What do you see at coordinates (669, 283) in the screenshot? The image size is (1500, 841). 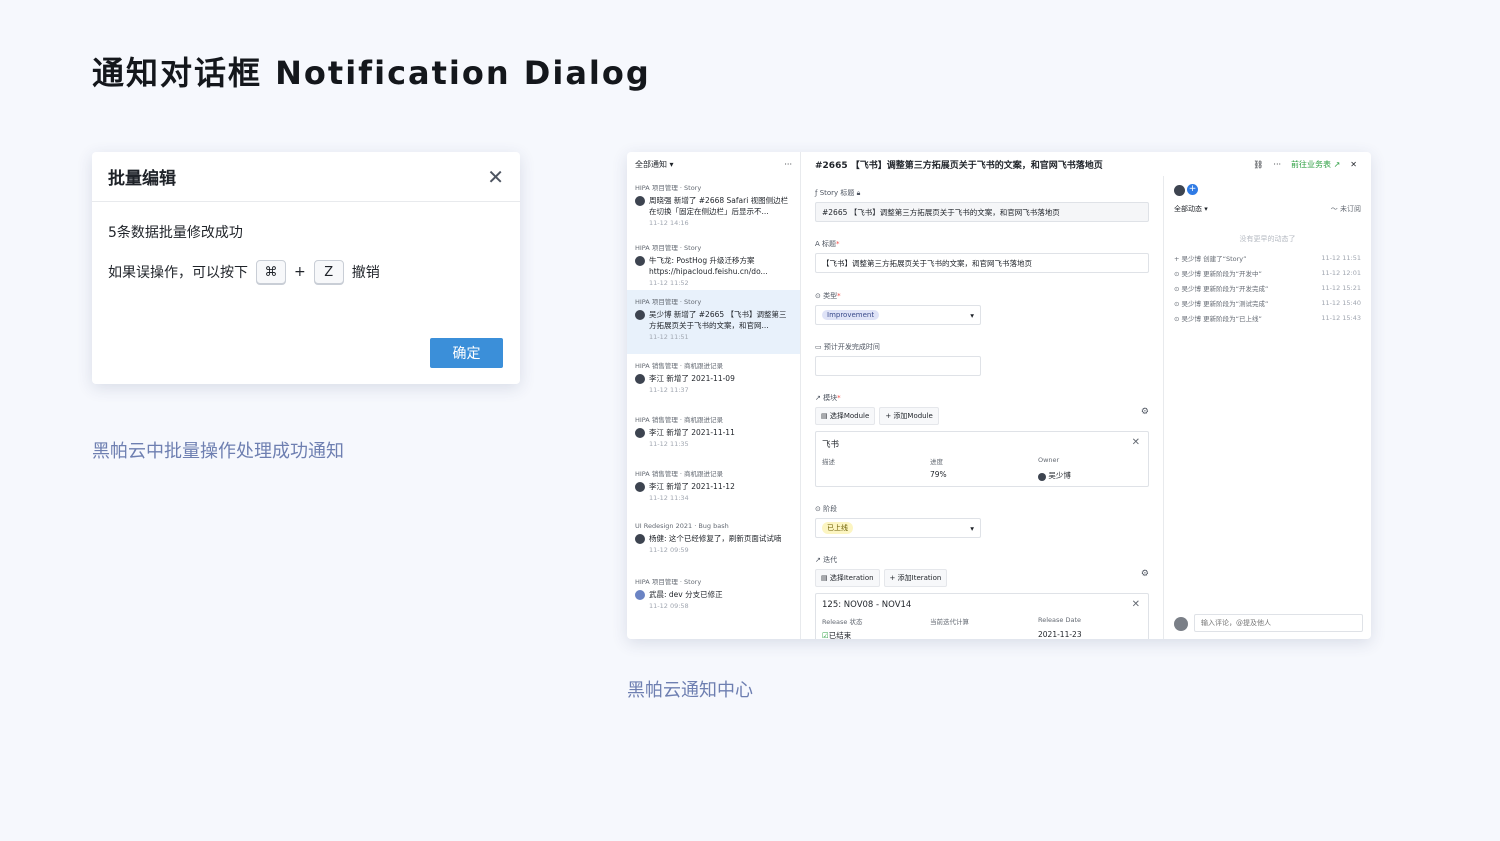 I see `notification-time: 11-12 11:52` at bounding box center [669, 283].